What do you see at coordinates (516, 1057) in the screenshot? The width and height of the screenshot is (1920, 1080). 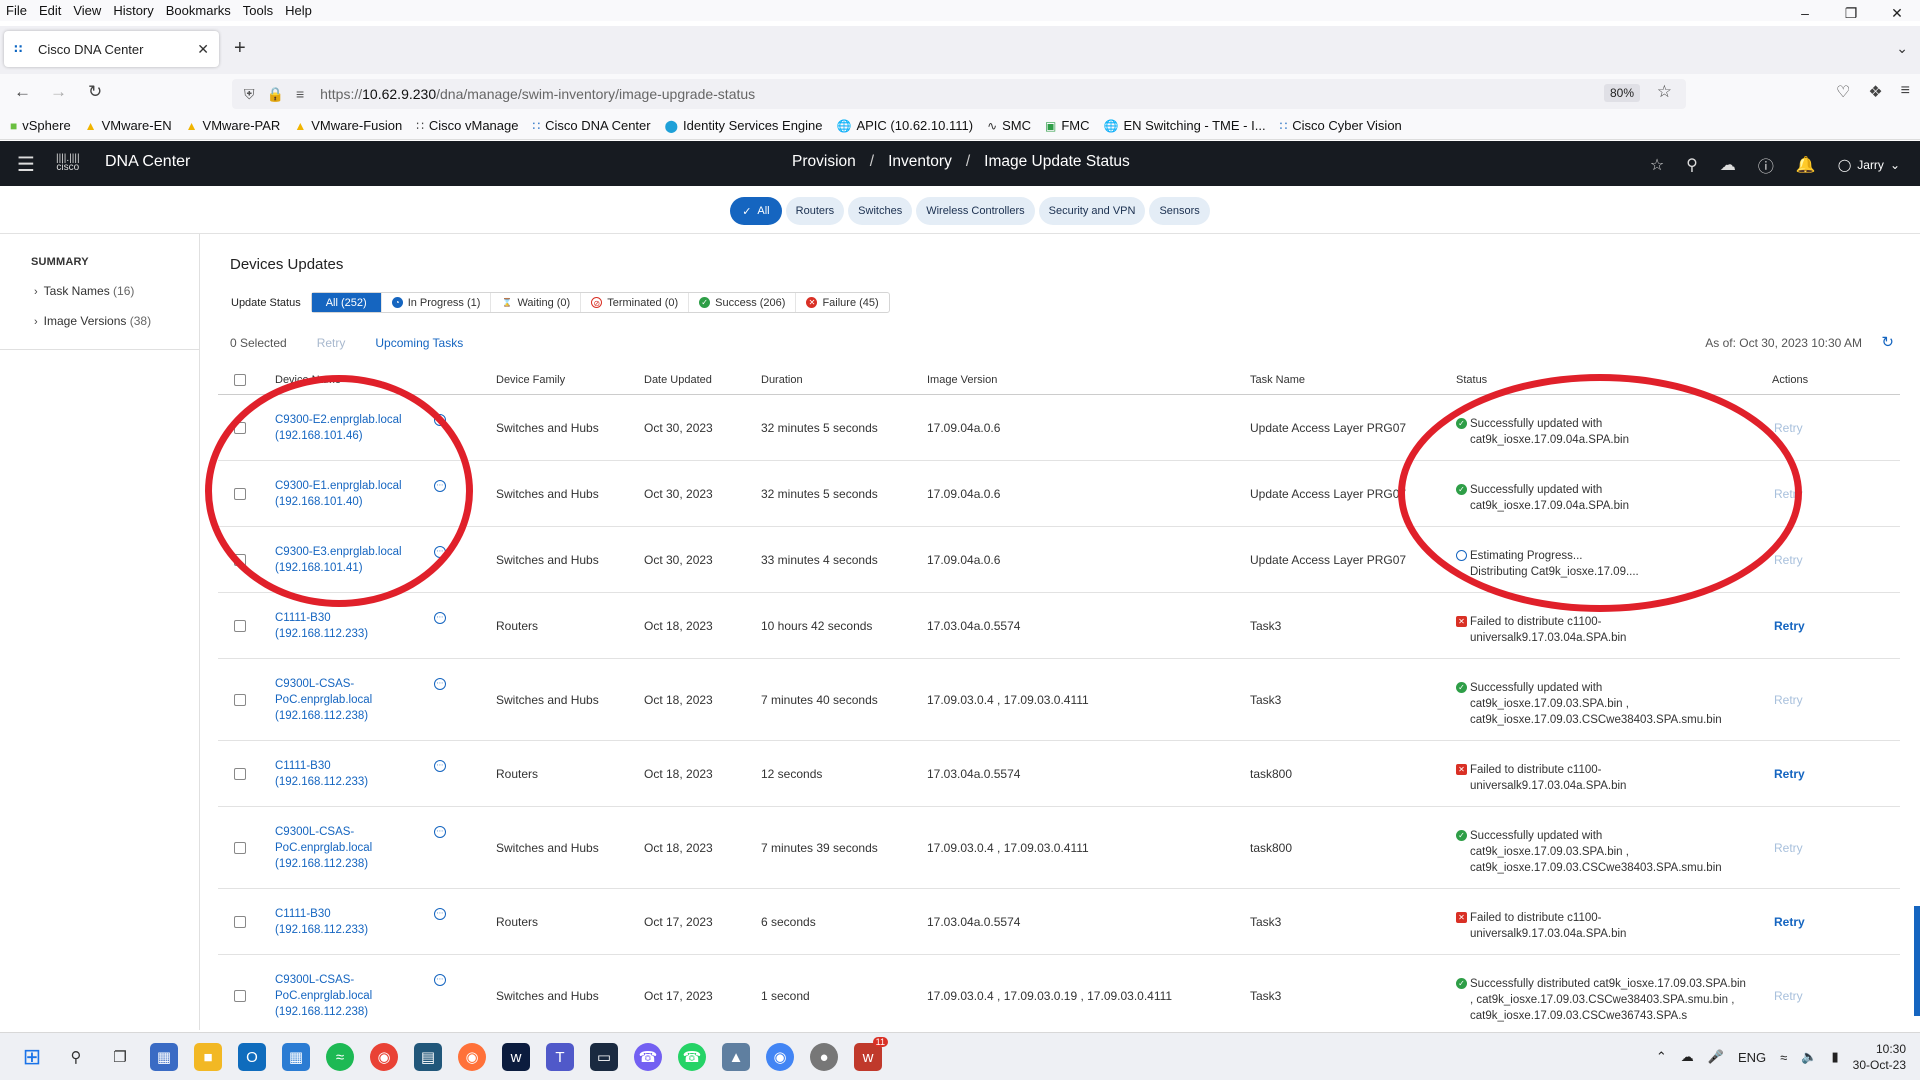 I see `webex-icon: w` at bounding box center [516, 1057].